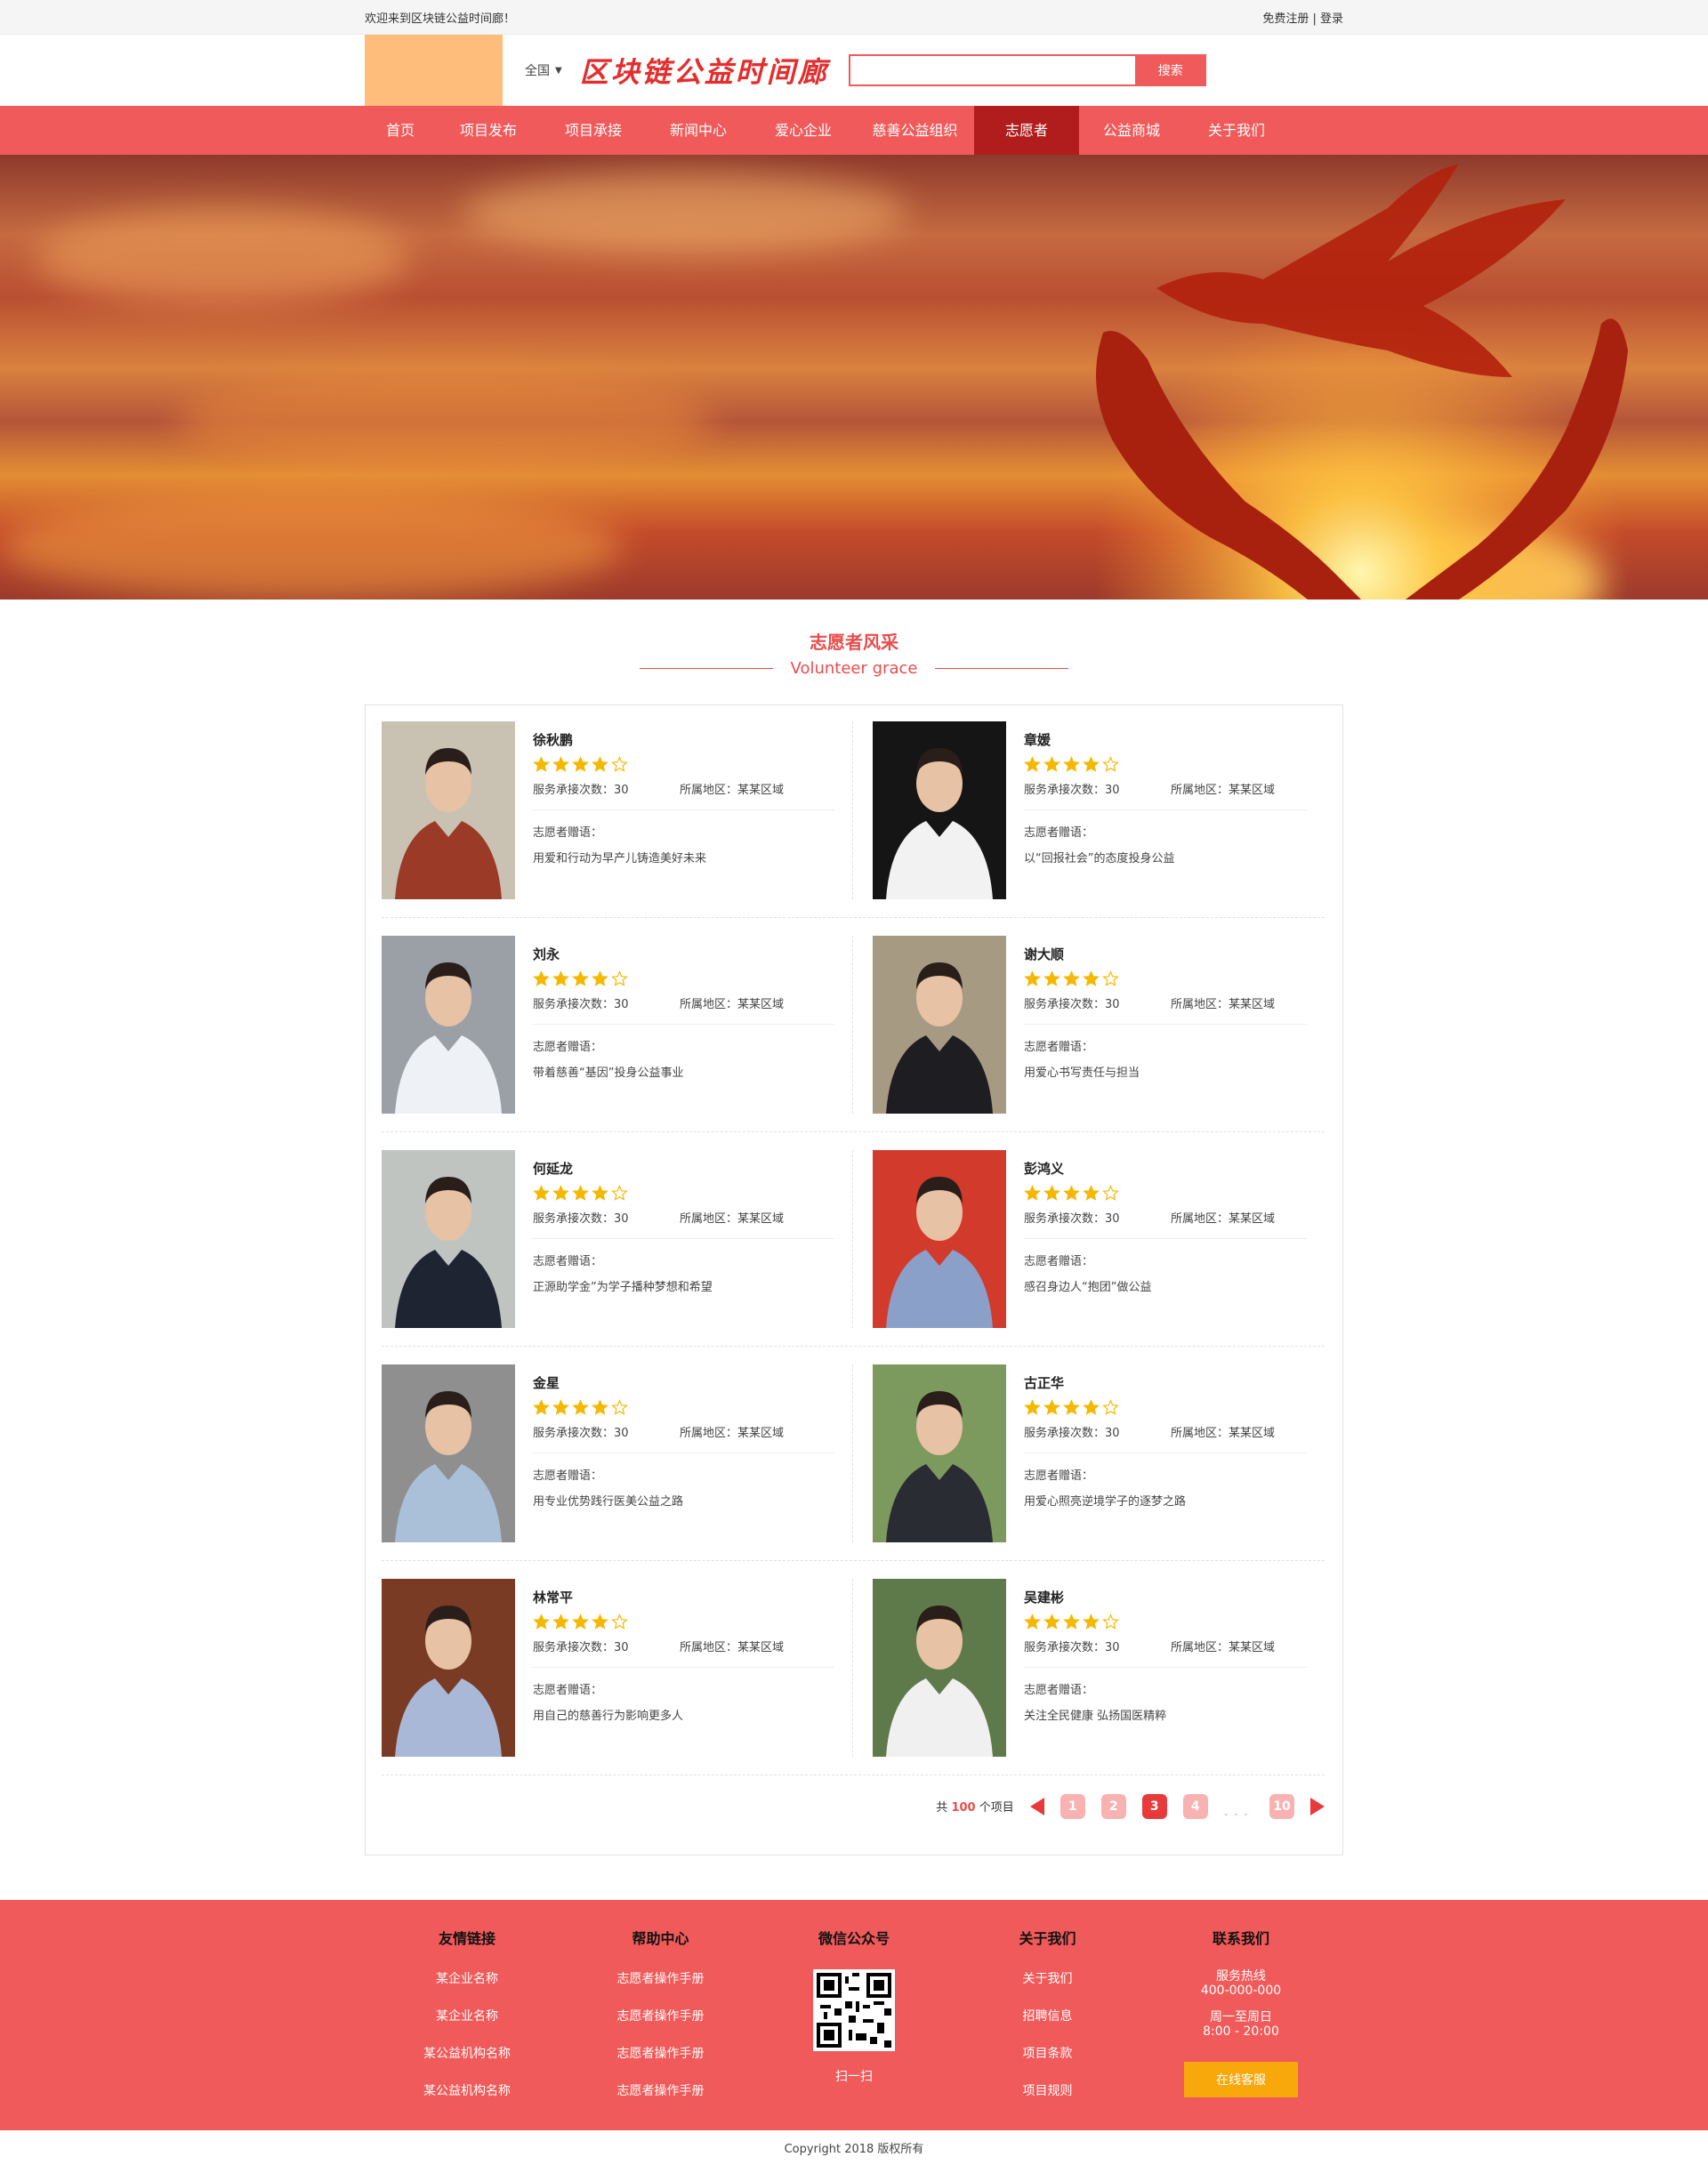 The width and height of the screenshot is (1708, 2173). Describe the element at coordinates (1026, 130) in the screenshot. I see `nav-item-6: 志愿者` at that location.